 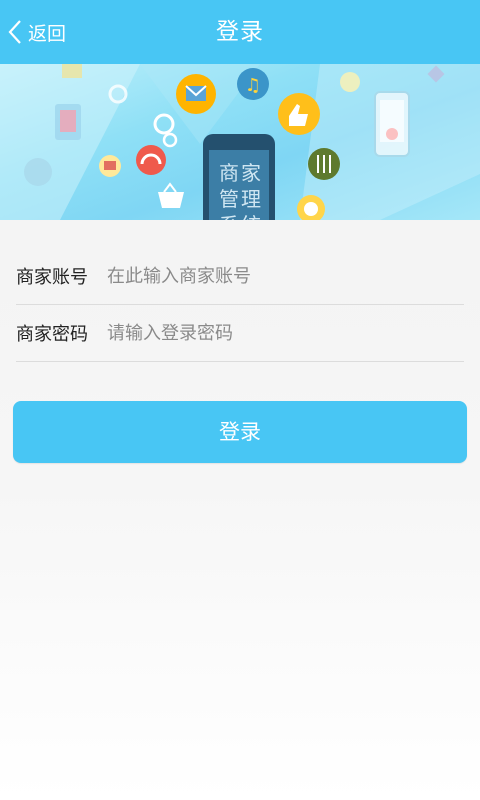 I want to click on account-row: 商家账号, so click(x=240, y=276).